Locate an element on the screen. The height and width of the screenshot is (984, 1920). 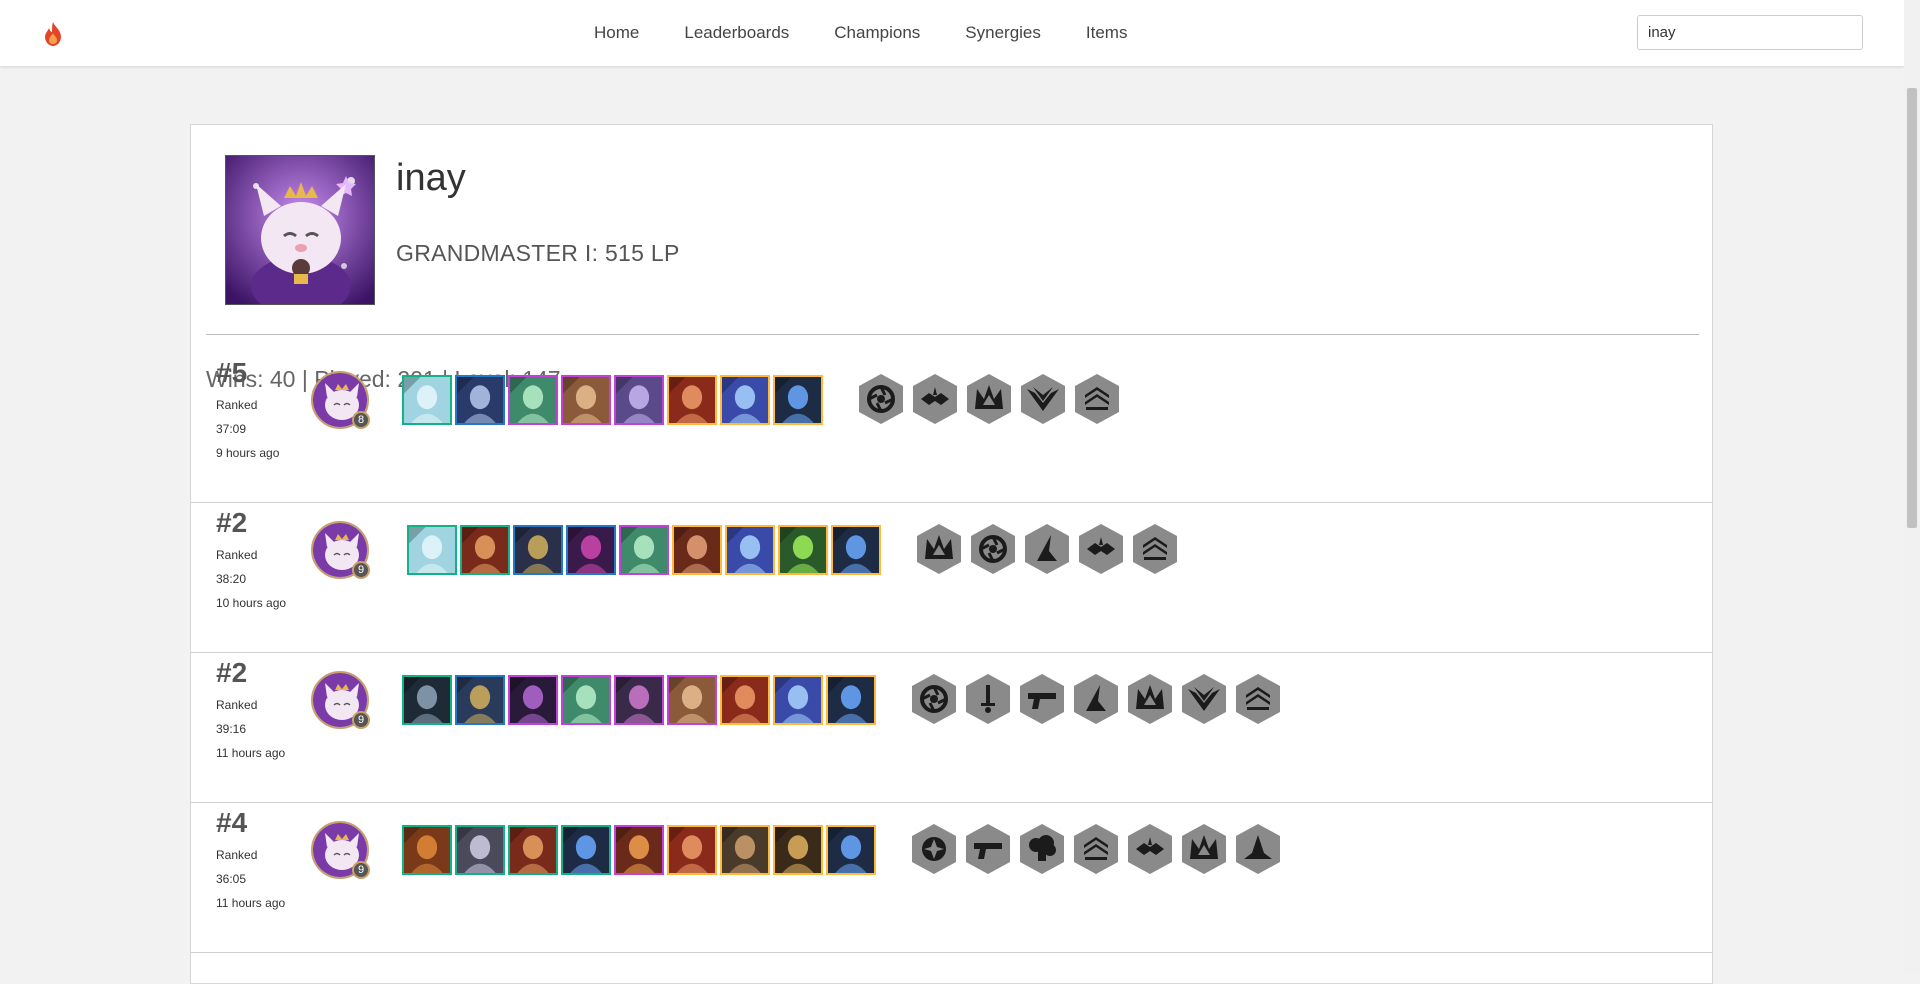
search-input is located at coordinates (1750, 32).